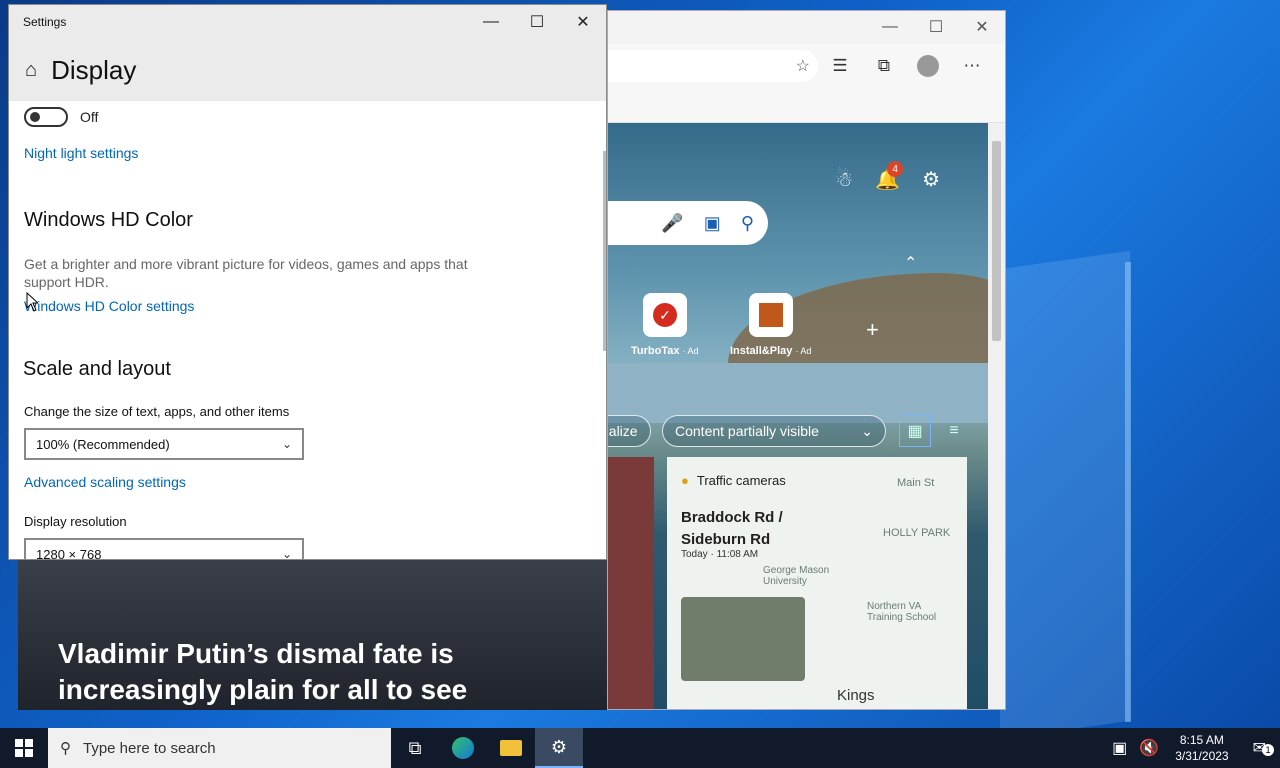  I want to click on windows-logo-icon, so click(24, 748).